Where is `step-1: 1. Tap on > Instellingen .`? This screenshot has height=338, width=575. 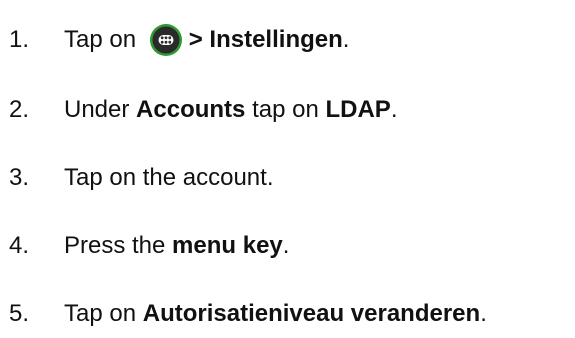 step-1: 1. Tap on > Instellingen . is located at coordinates (179, 40).